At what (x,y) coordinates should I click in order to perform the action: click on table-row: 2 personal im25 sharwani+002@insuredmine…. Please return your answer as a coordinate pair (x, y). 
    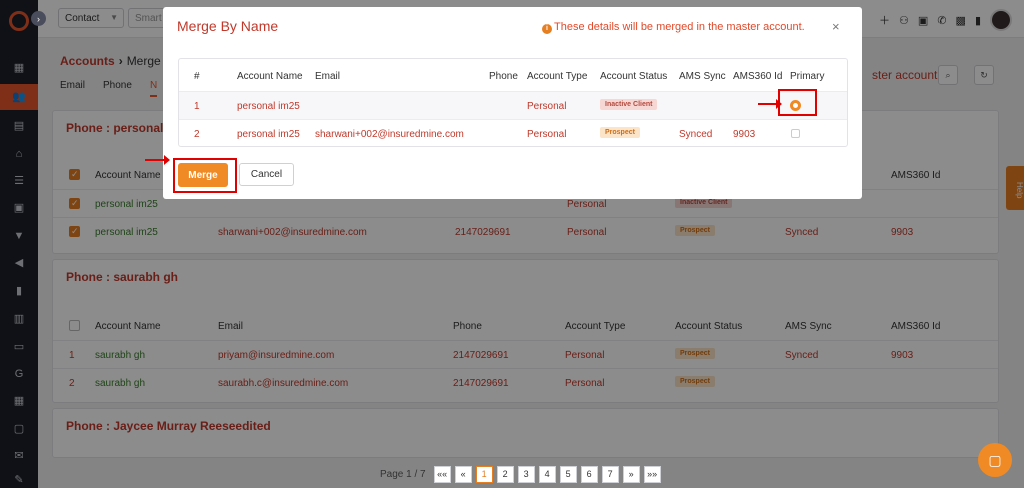
    Looking at the image, I should click on (513, 133).